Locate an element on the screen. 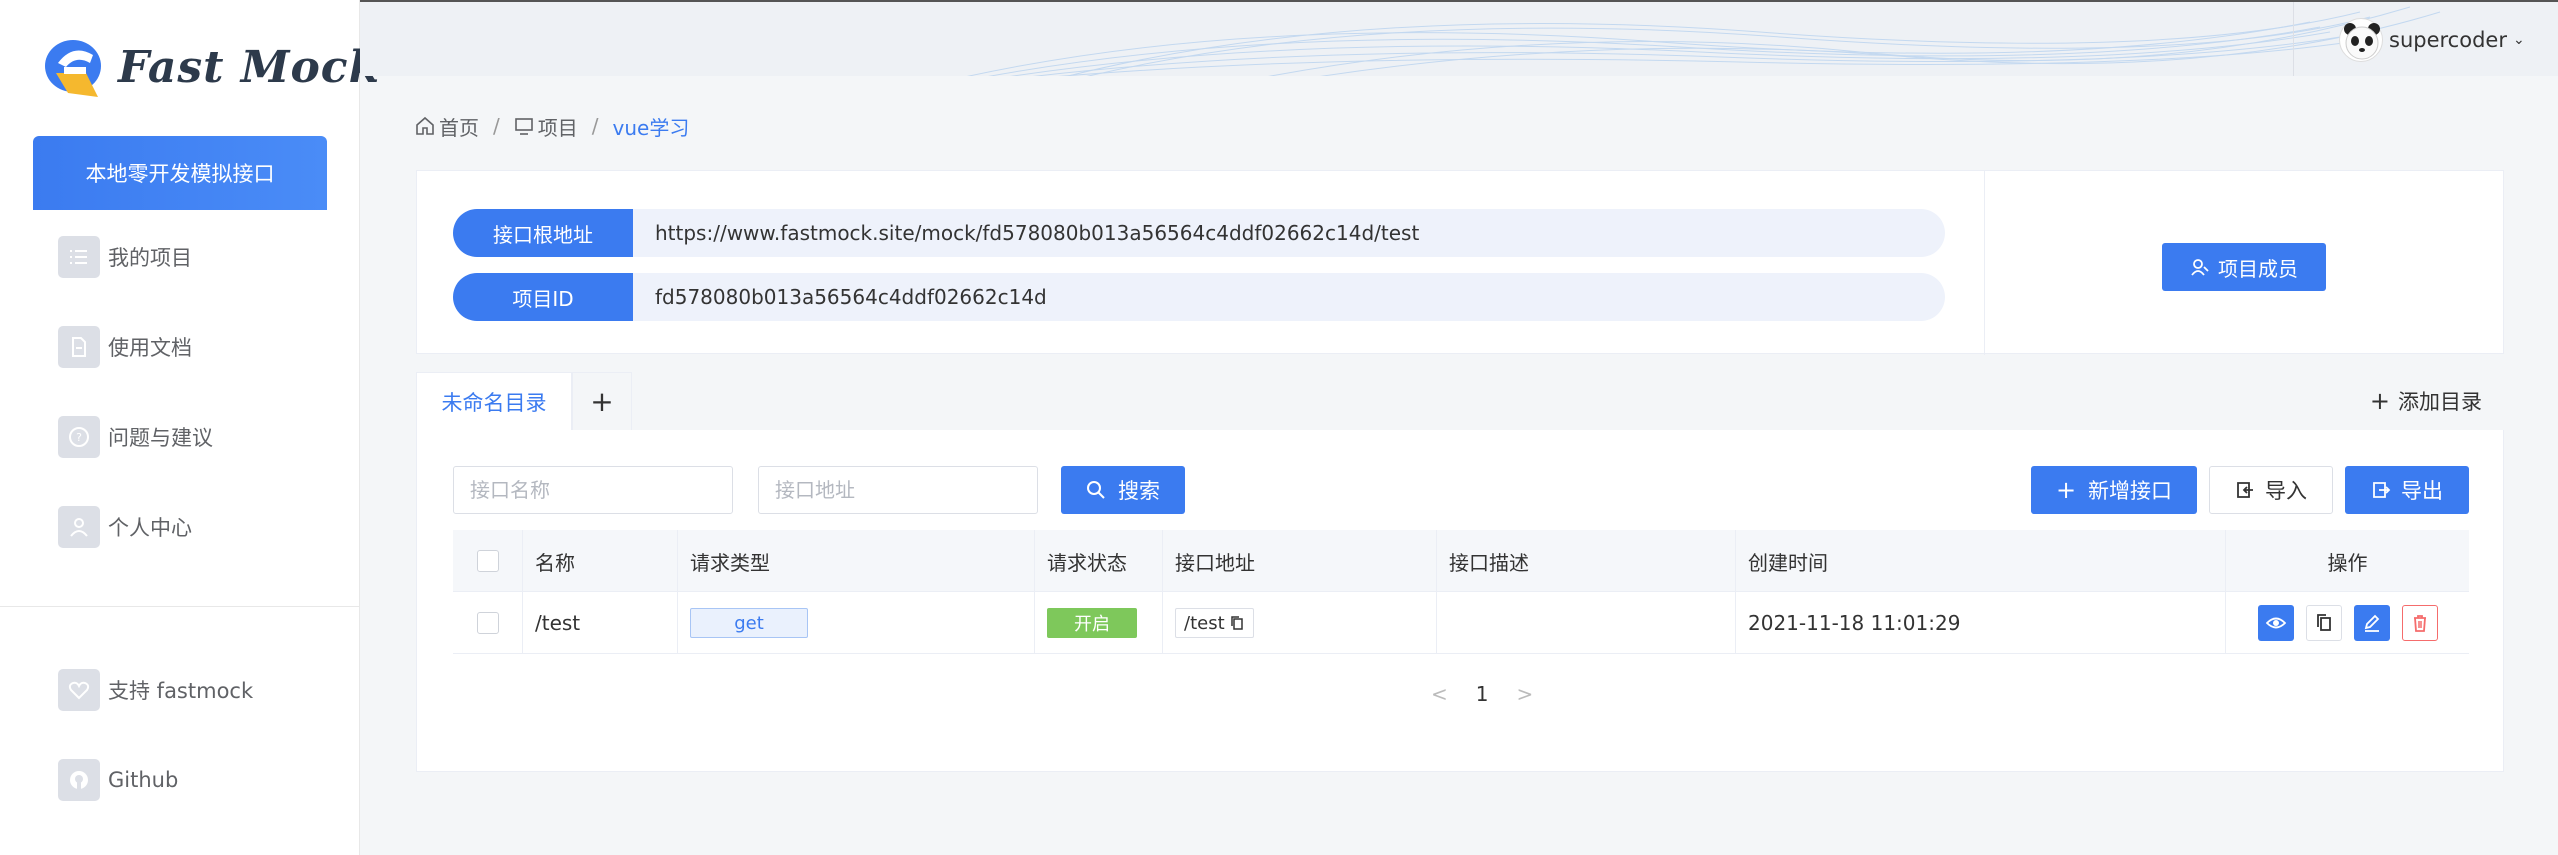 The width and height of the screenshot is (2558, 855). user-menu: supercoder ⌄ is located at coordinates (2425, 39).